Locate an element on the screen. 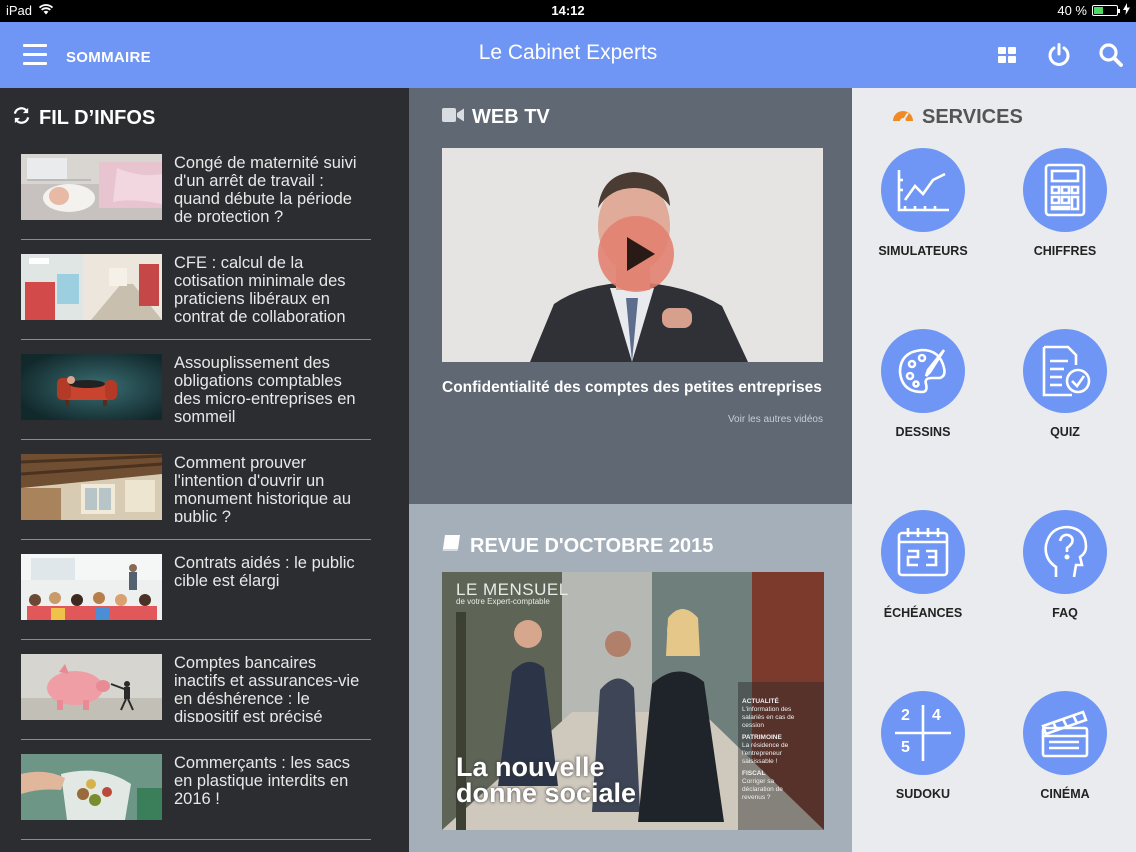 The image size is (1136, 852). calculator-icon is located at coordinates (1065, 190).